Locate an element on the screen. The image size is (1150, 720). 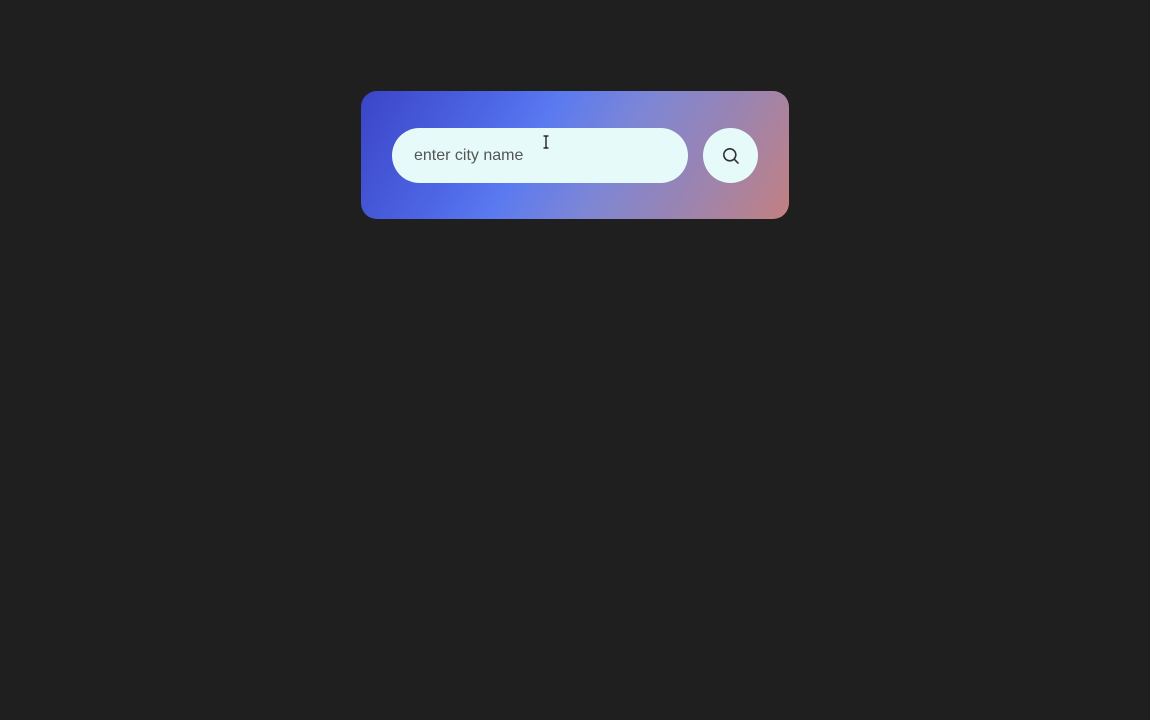
search-icon is located at coordinates (731, 156).